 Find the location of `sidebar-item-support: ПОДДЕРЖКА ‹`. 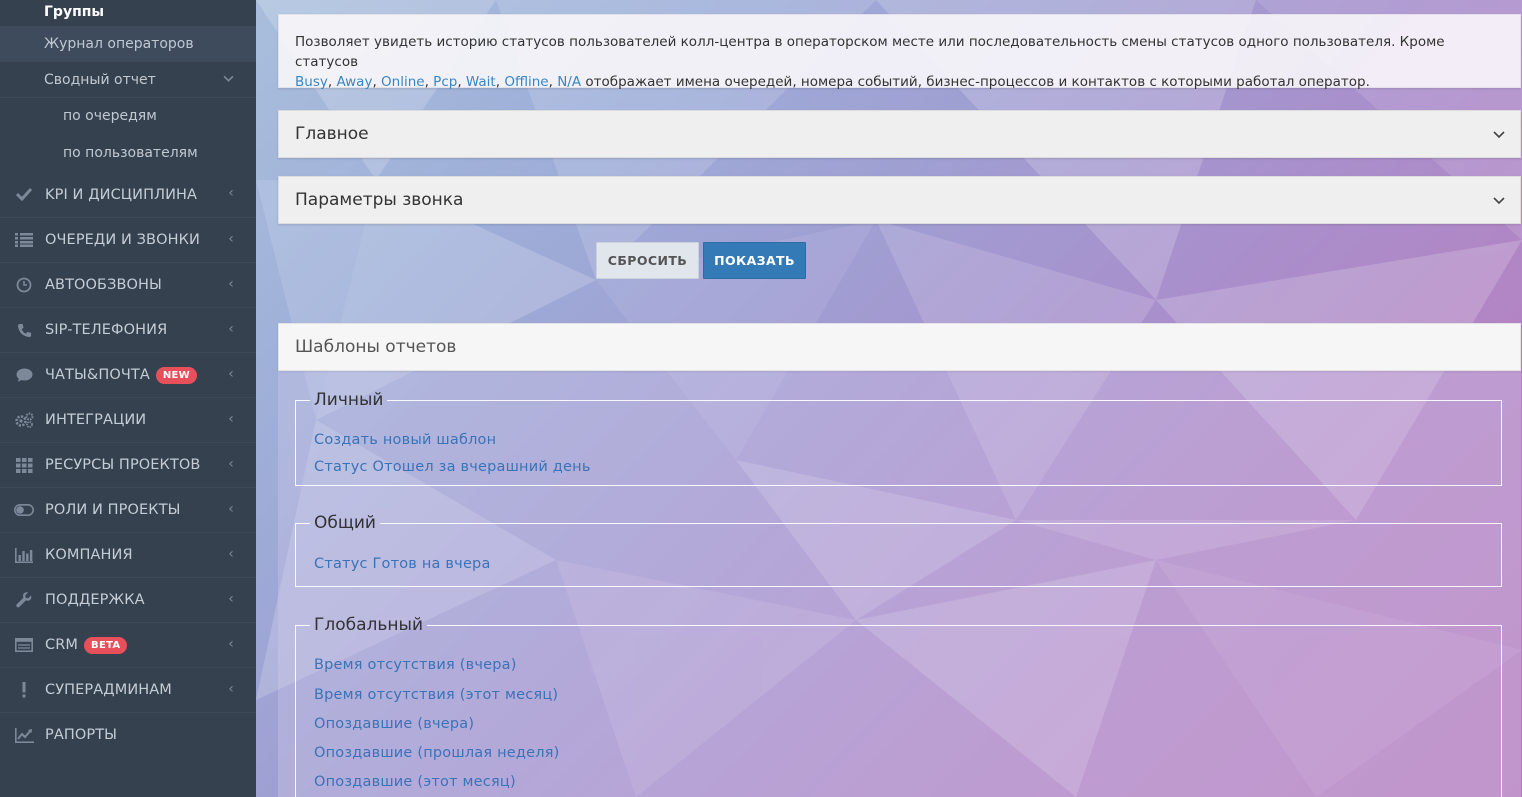

sidebar-item-support: ПОДДЕРЖКА ‹ is located at coordinates (128, 599).